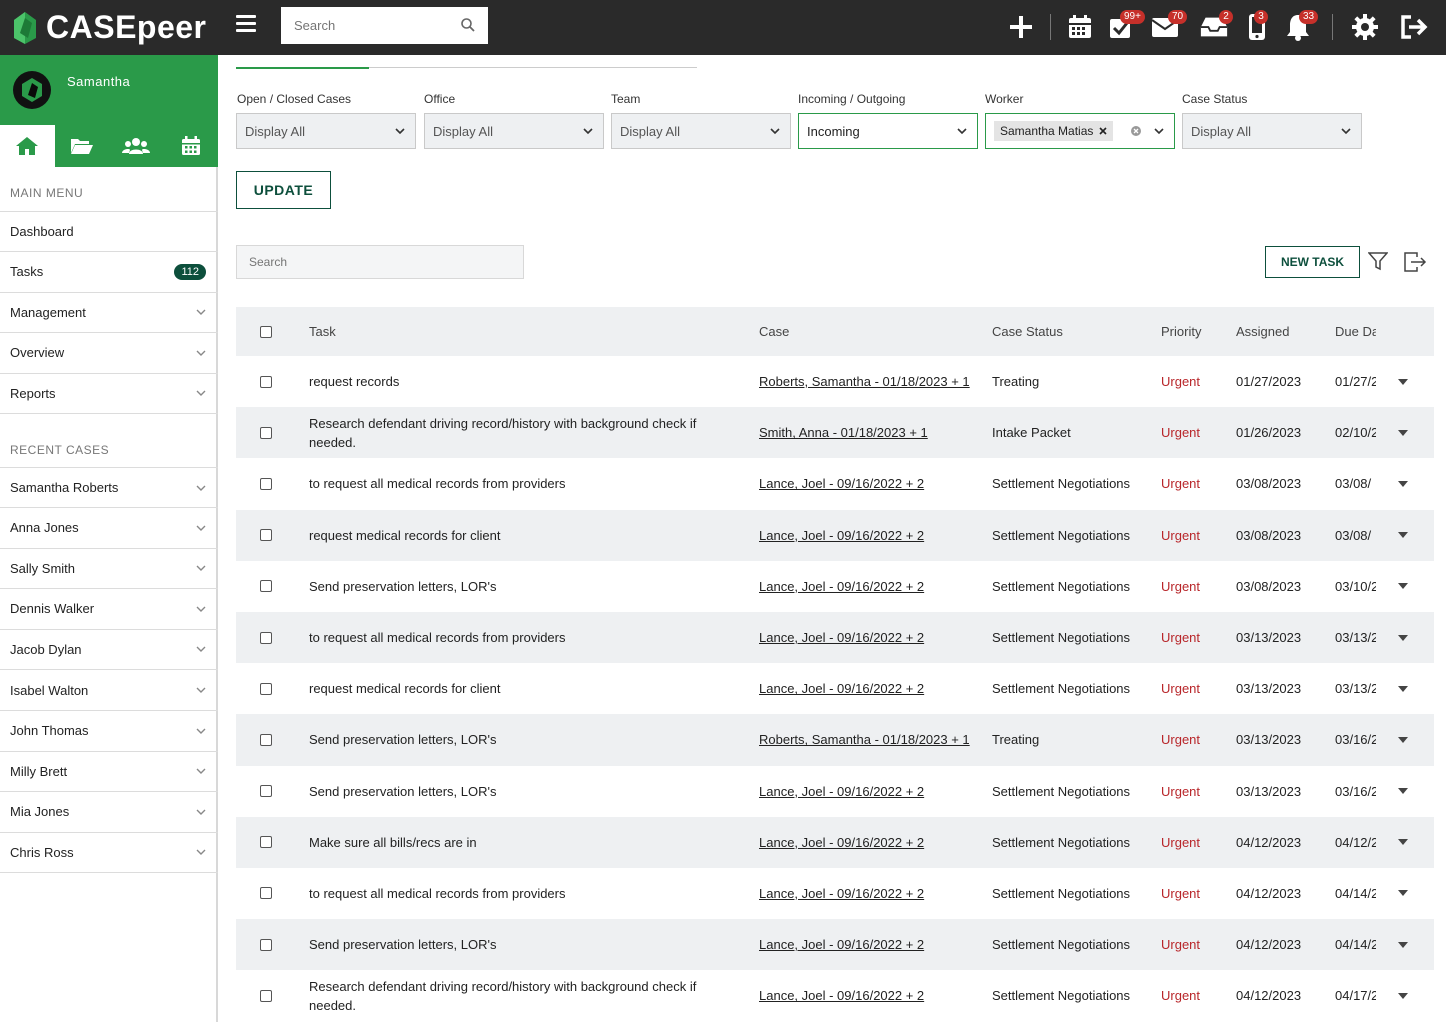  Describe the element at coordinates (109, 812) in the screenshot. I see `recent-case-item: Mia Jones` at that location.